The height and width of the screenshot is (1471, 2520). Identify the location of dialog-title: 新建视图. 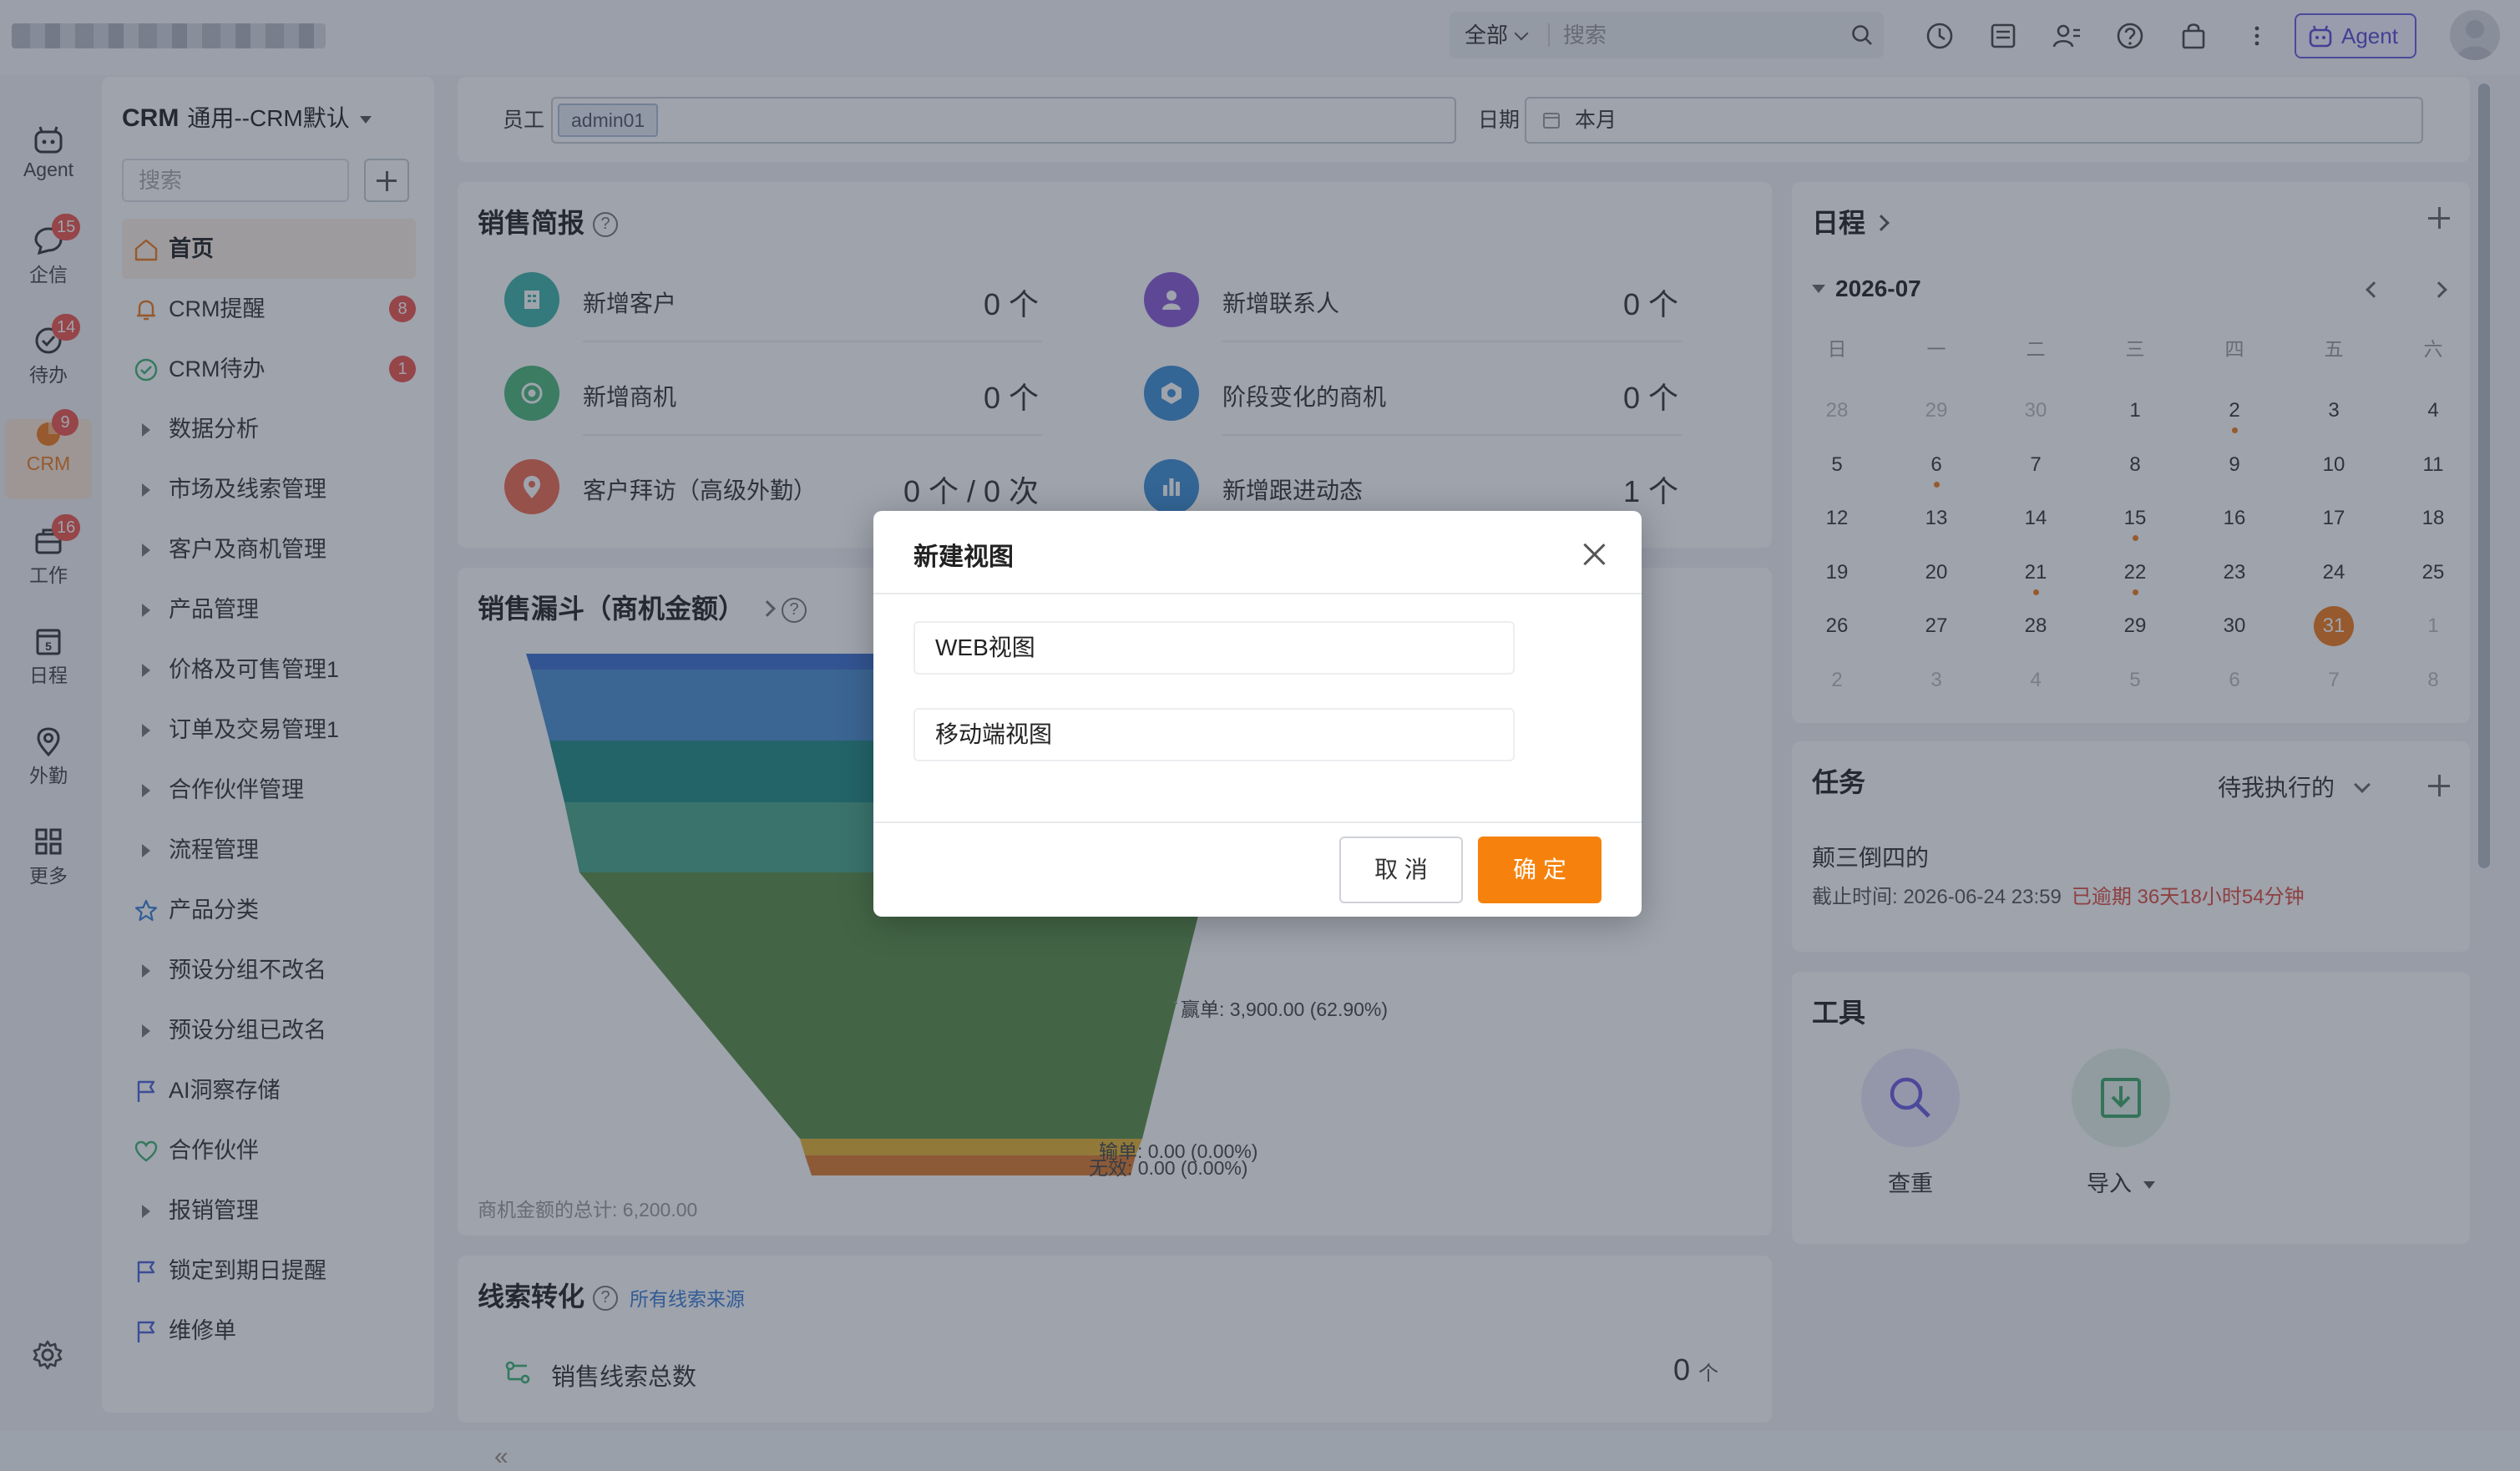
(963, 557).